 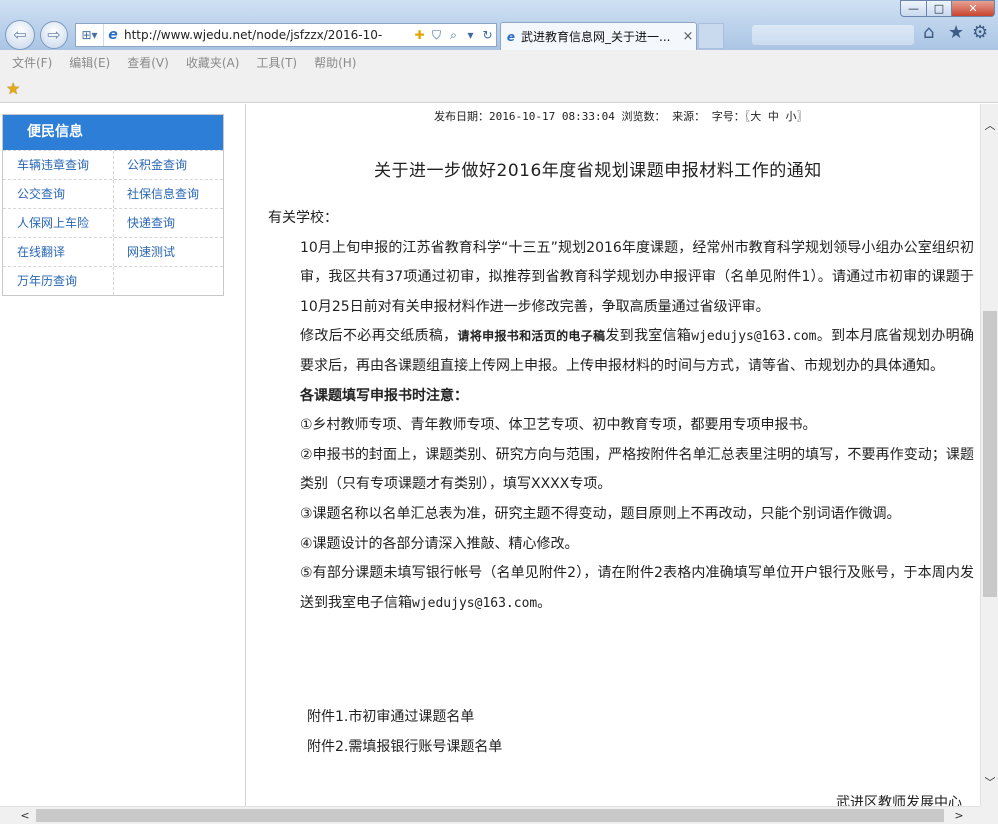 I want to click on vertical-scrollbar: ︿ ﹀, so click(x=989, y=455).